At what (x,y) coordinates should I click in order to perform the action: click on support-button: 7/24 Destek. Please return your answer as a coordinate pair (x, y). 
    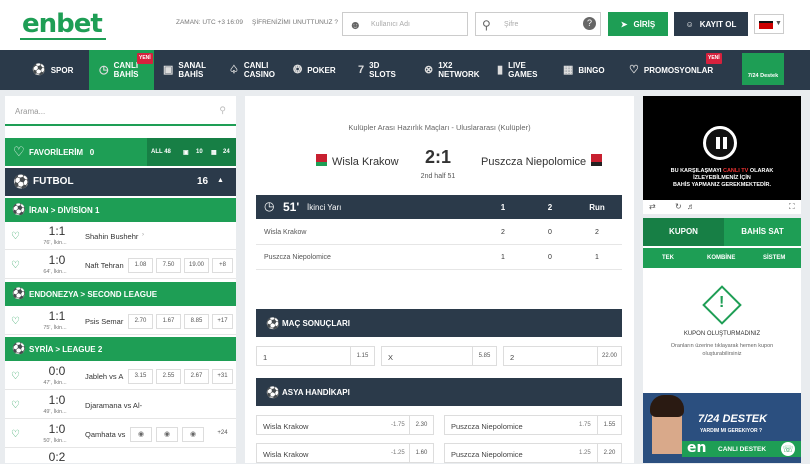
    Looking at the image, I should click on (763, 69).